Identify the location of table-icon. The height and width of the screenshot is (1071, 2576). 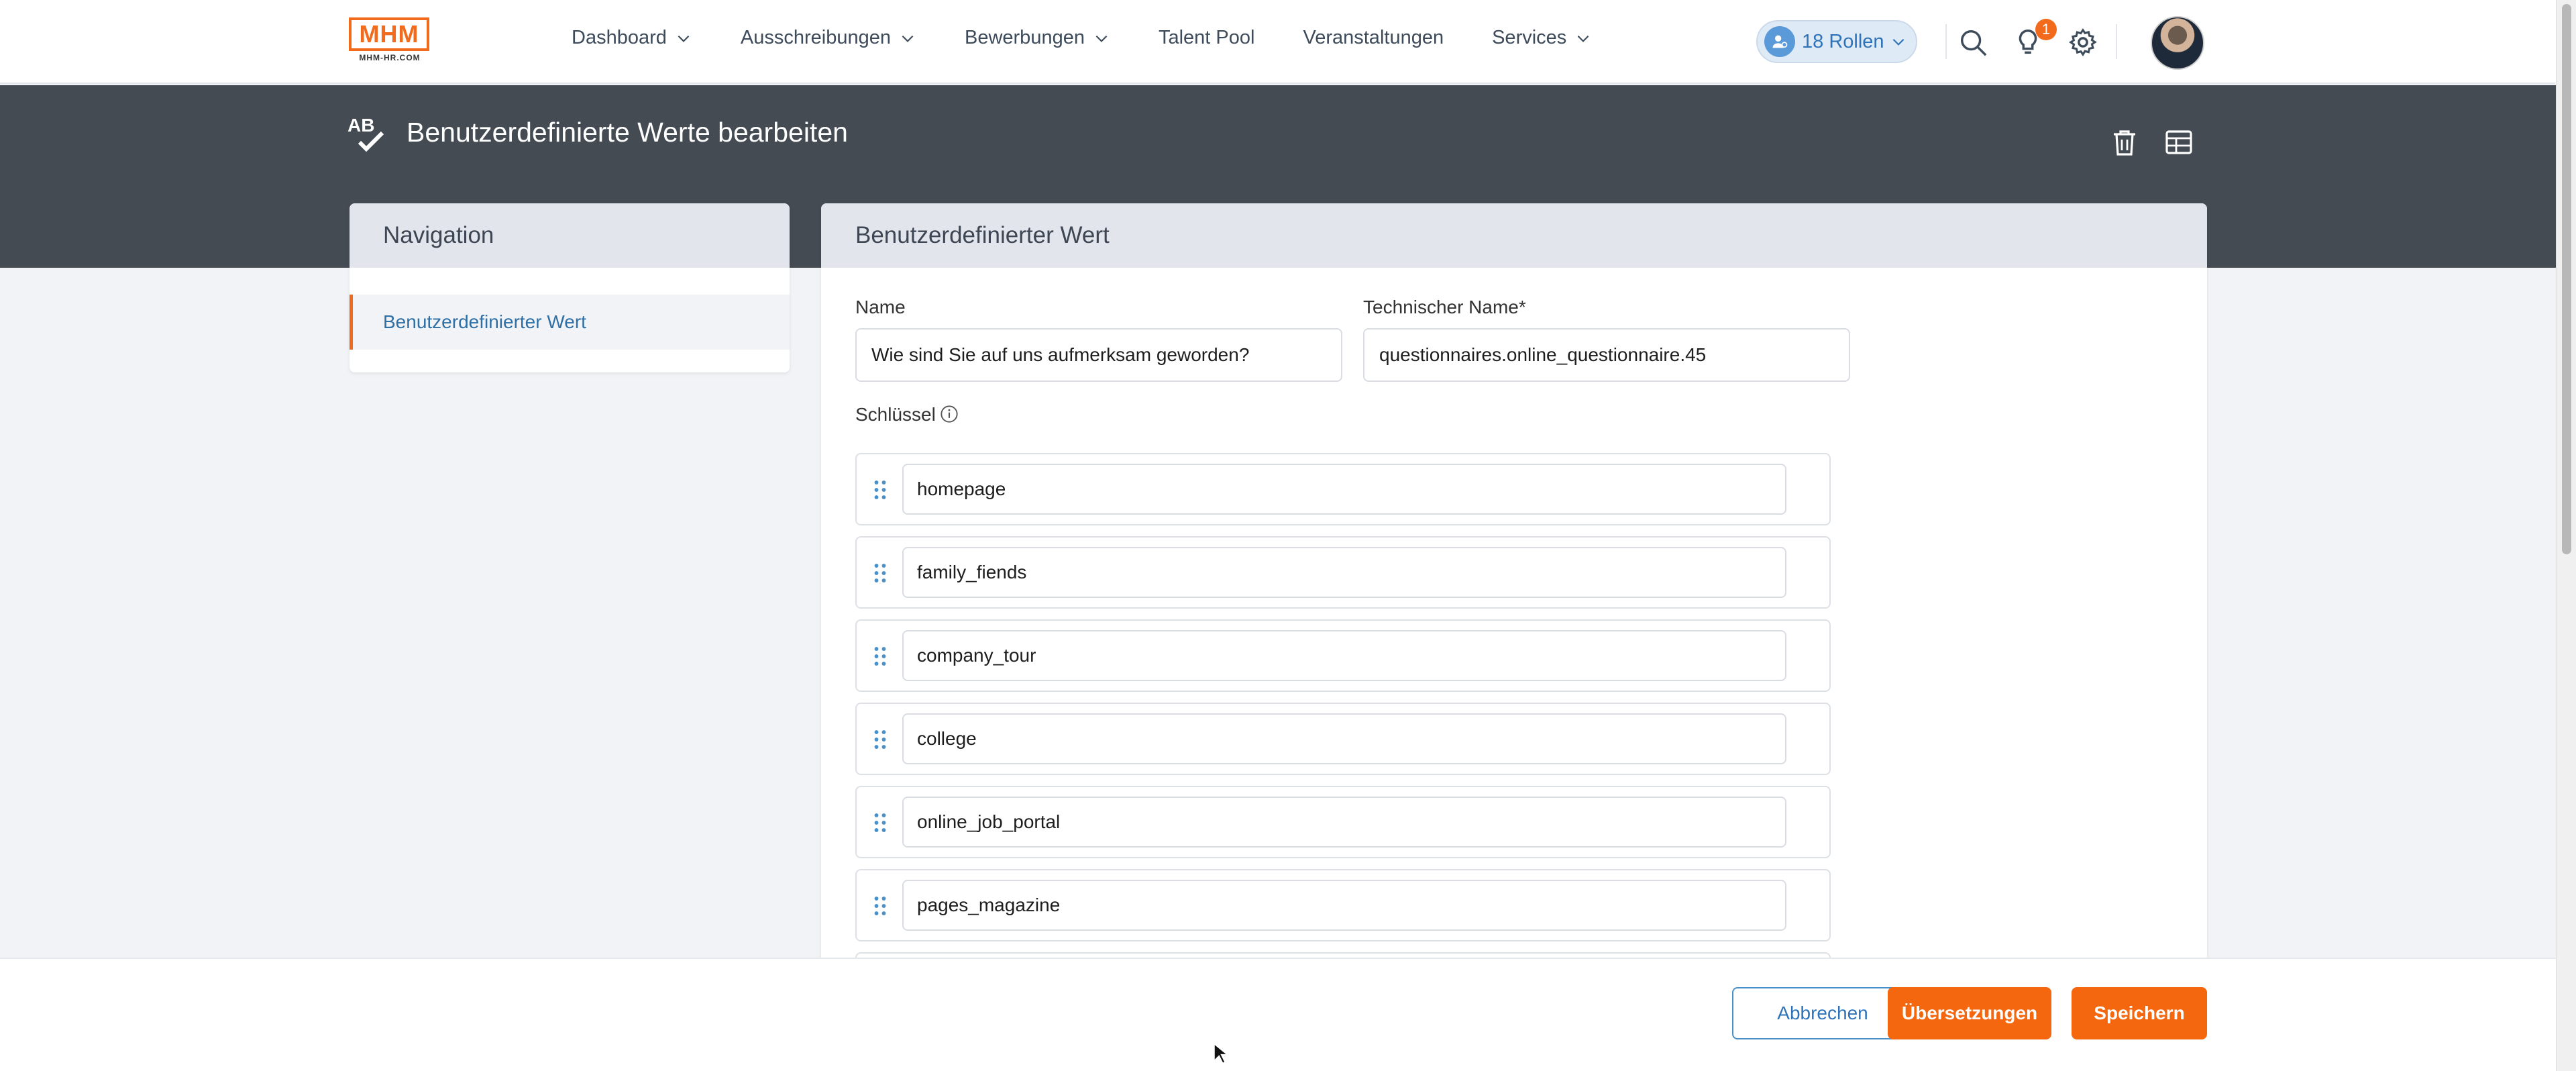
(2179, 142).